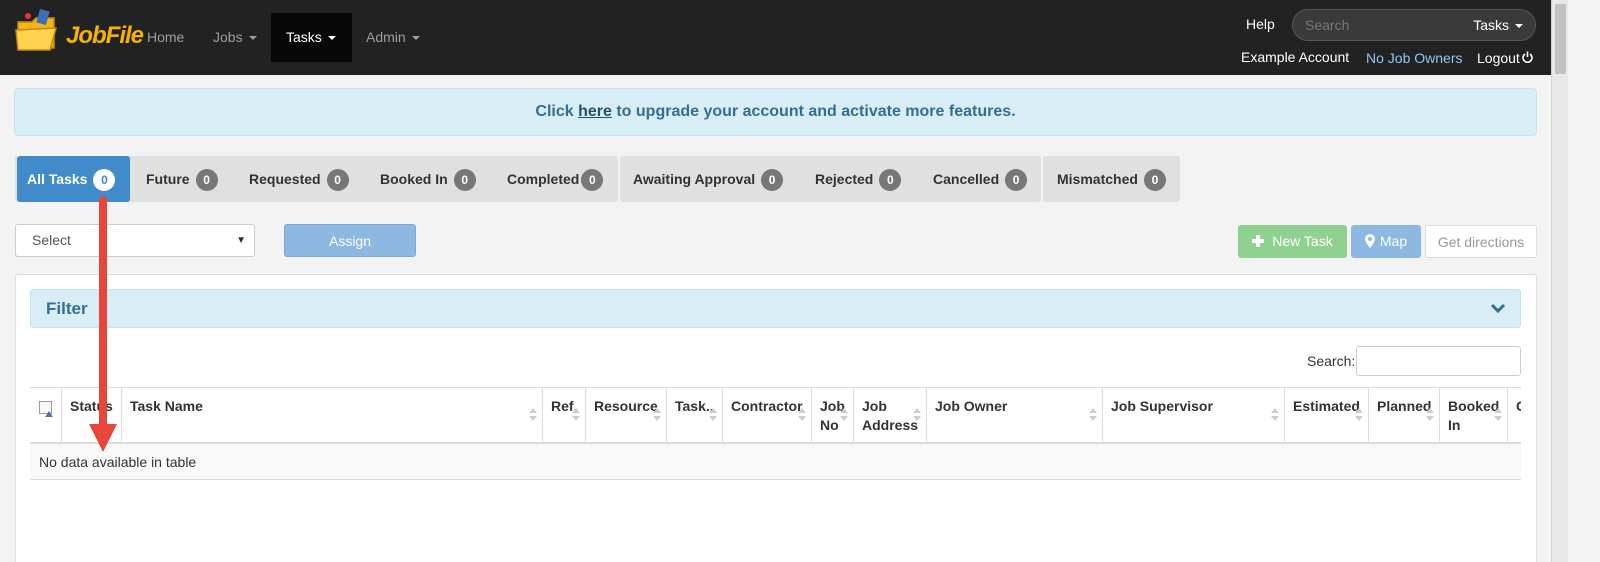 Image resolution: width=1600 pixels, height=562 pixels. What do you see at coordinates (694, 415) in the screenshot?
I see `col-task-type: Task..` at bounding box center [694, 415].